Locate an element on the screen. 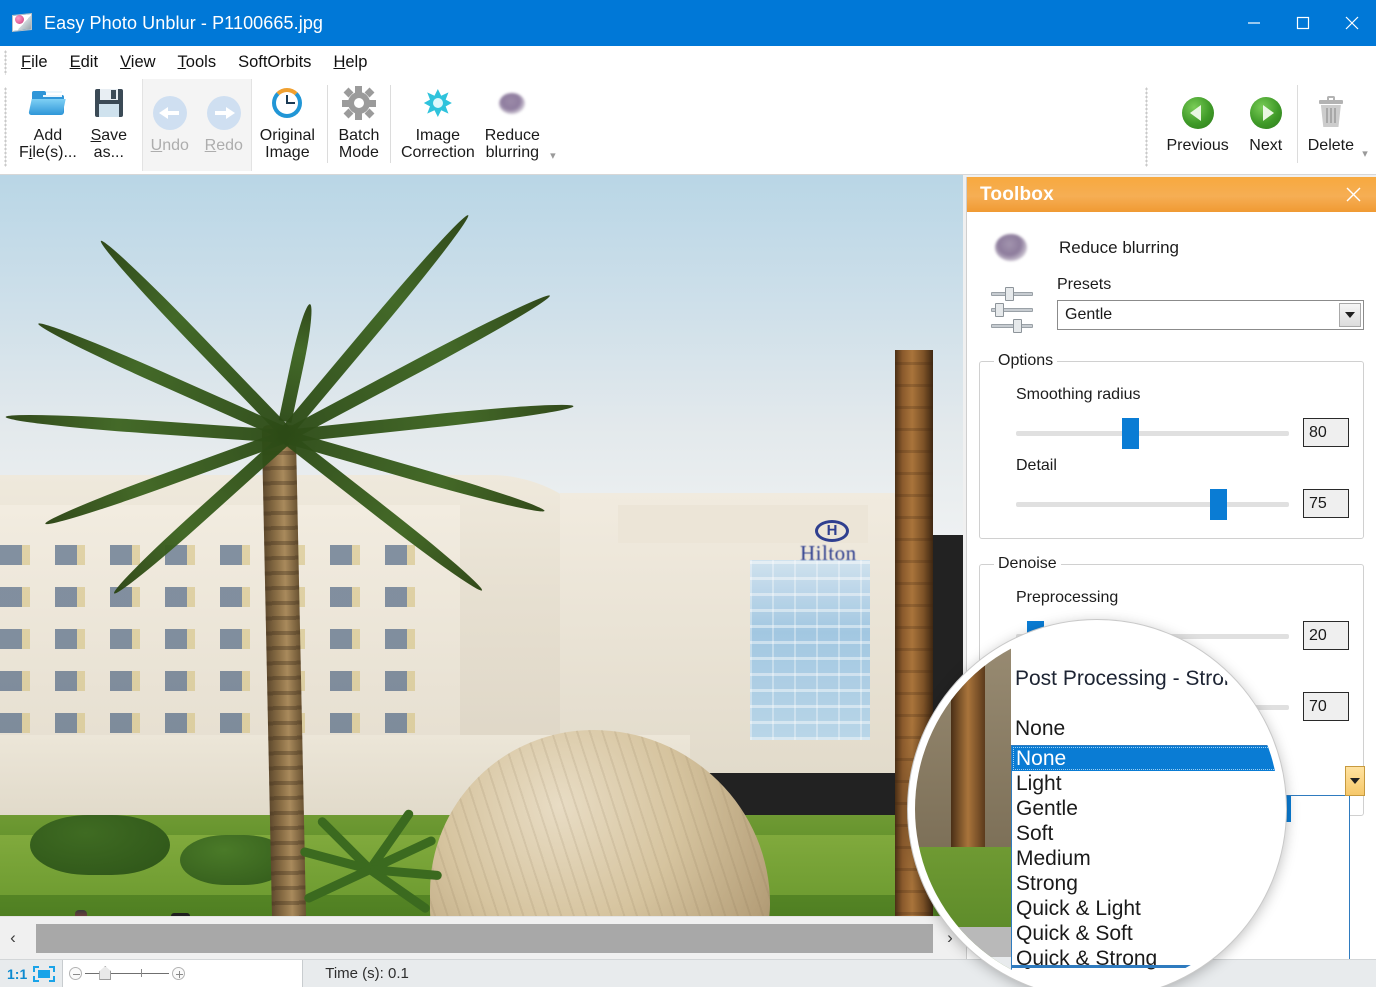 Image resolution: width=1376 pixels, height=987 pixels. smoothing-radius-label: Smoothing radius is located at coordinates (1078, 394).